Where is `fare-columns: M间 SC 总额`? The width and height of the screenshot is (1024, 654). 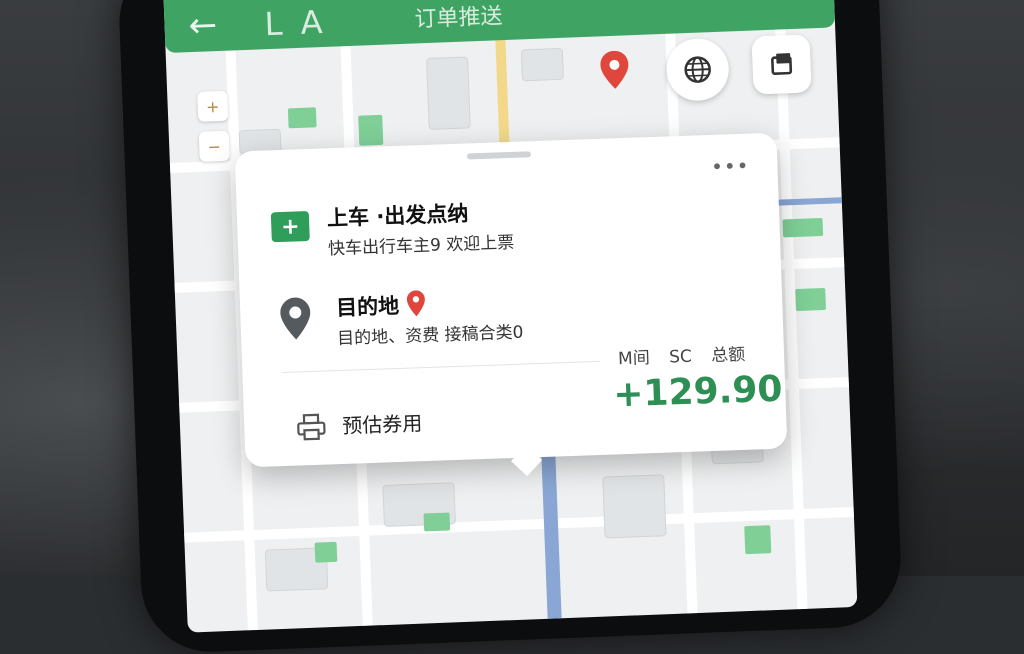 fare-columns: M间 SC 总额 is located at coordinates (682, 354).